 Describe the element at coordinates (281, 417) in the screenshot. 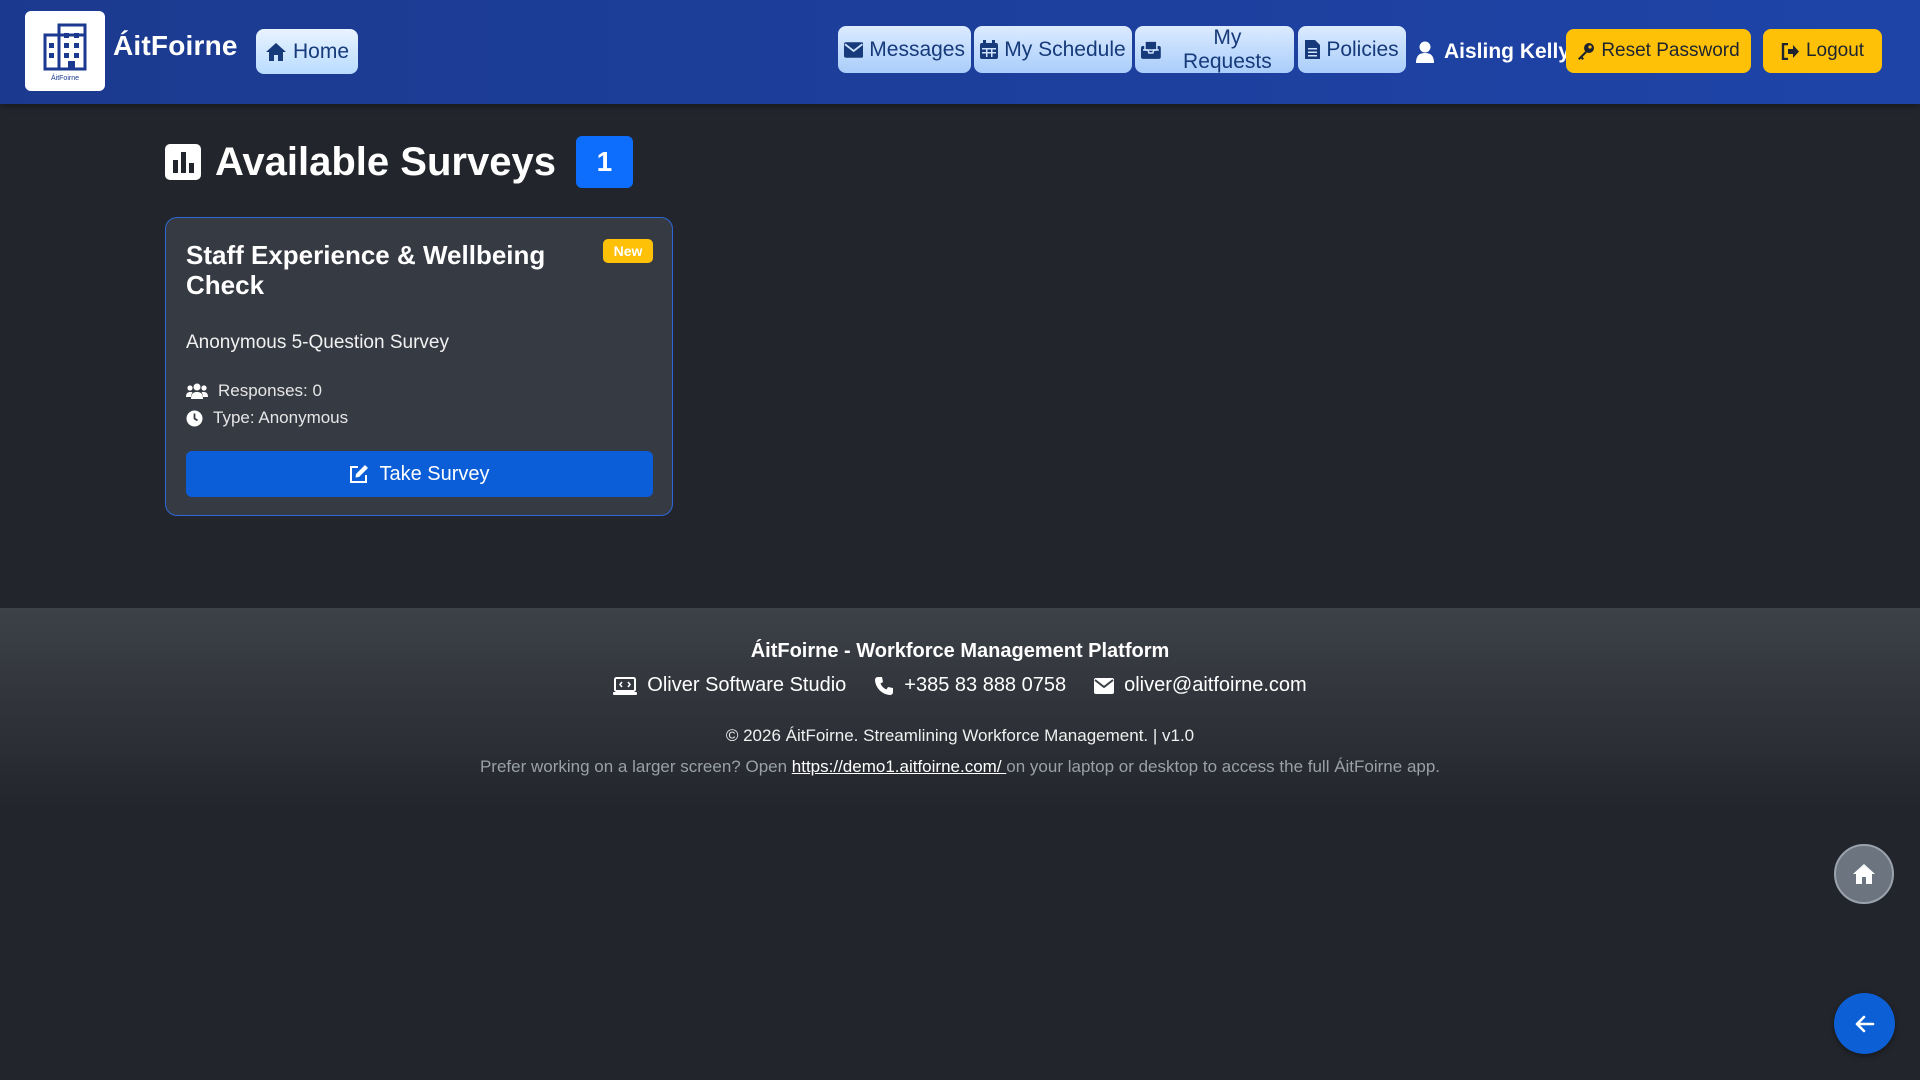

I see `survey-type: Type: Anonymous` at that location.